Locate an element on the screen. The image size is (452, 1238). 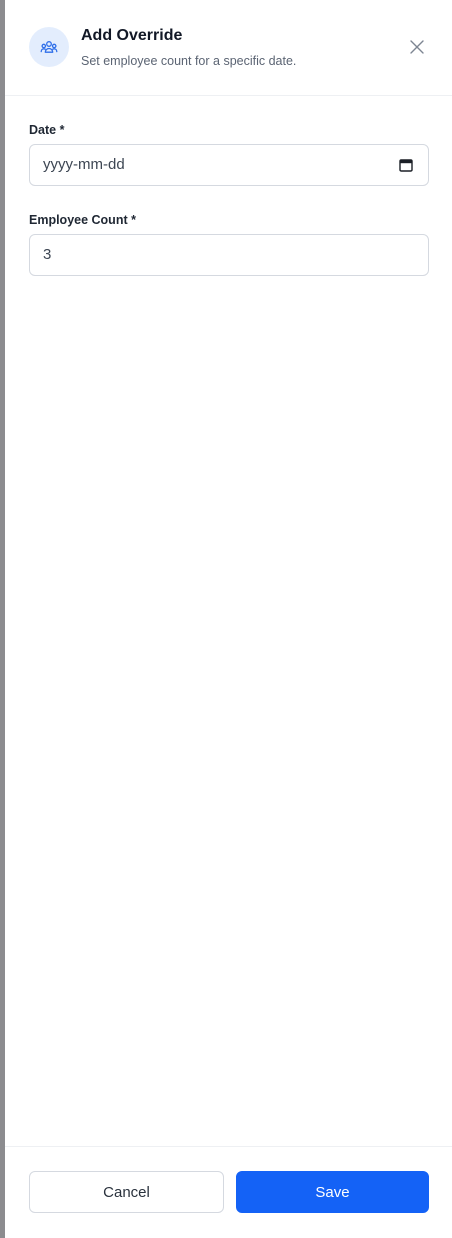
date-placeholder: yyyy-mm-dd is located at coordinates (84, 164).